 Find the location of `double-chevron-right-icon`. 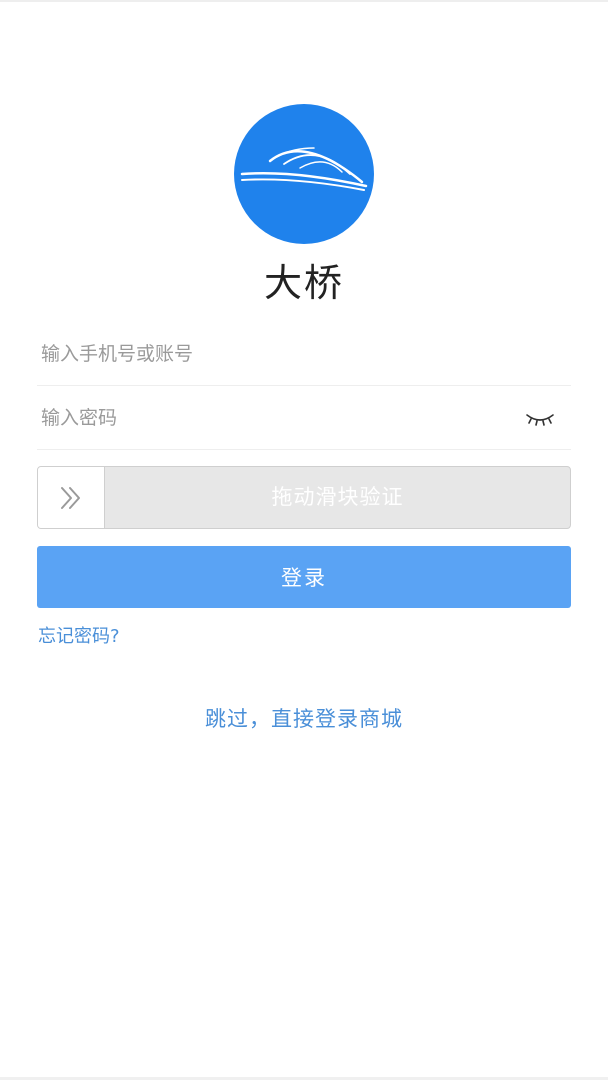

double-chevron-right-icon is located at coordinates (70, 498).